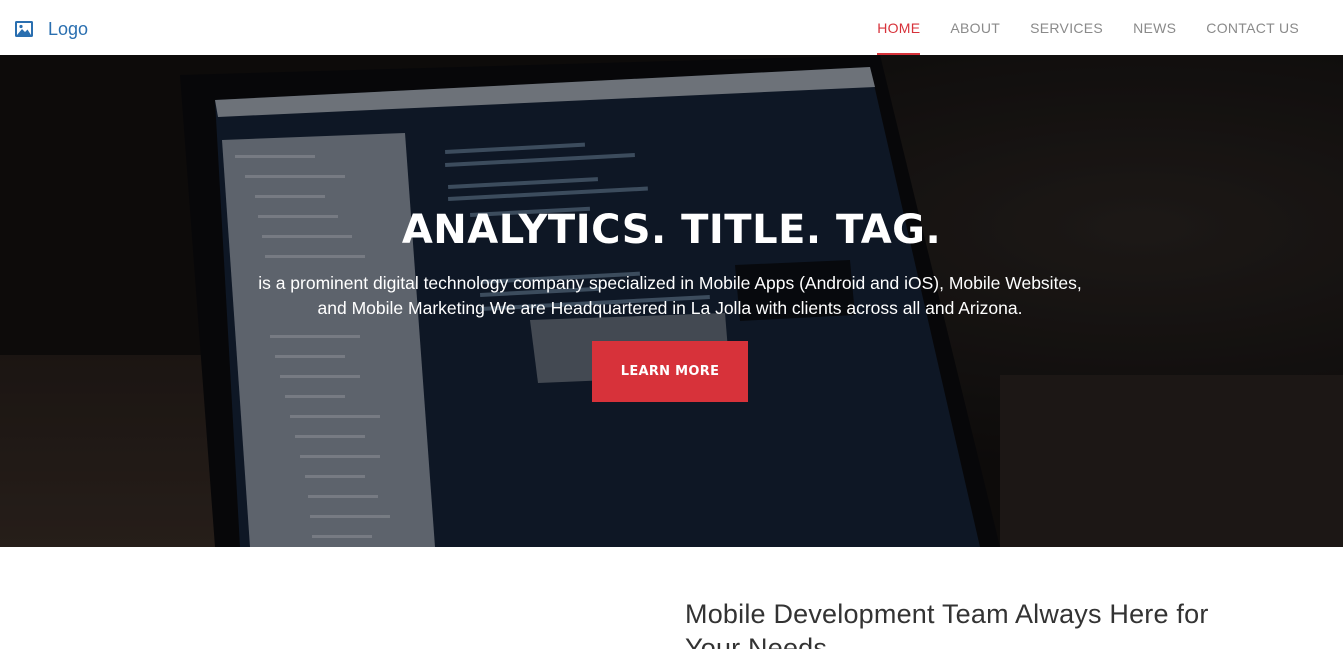 Image resolution: width=1343 pixels, height=649 pixels. I want to click on hero-title: ANALYTICS. TITLE. TAG., so click(671, 230).